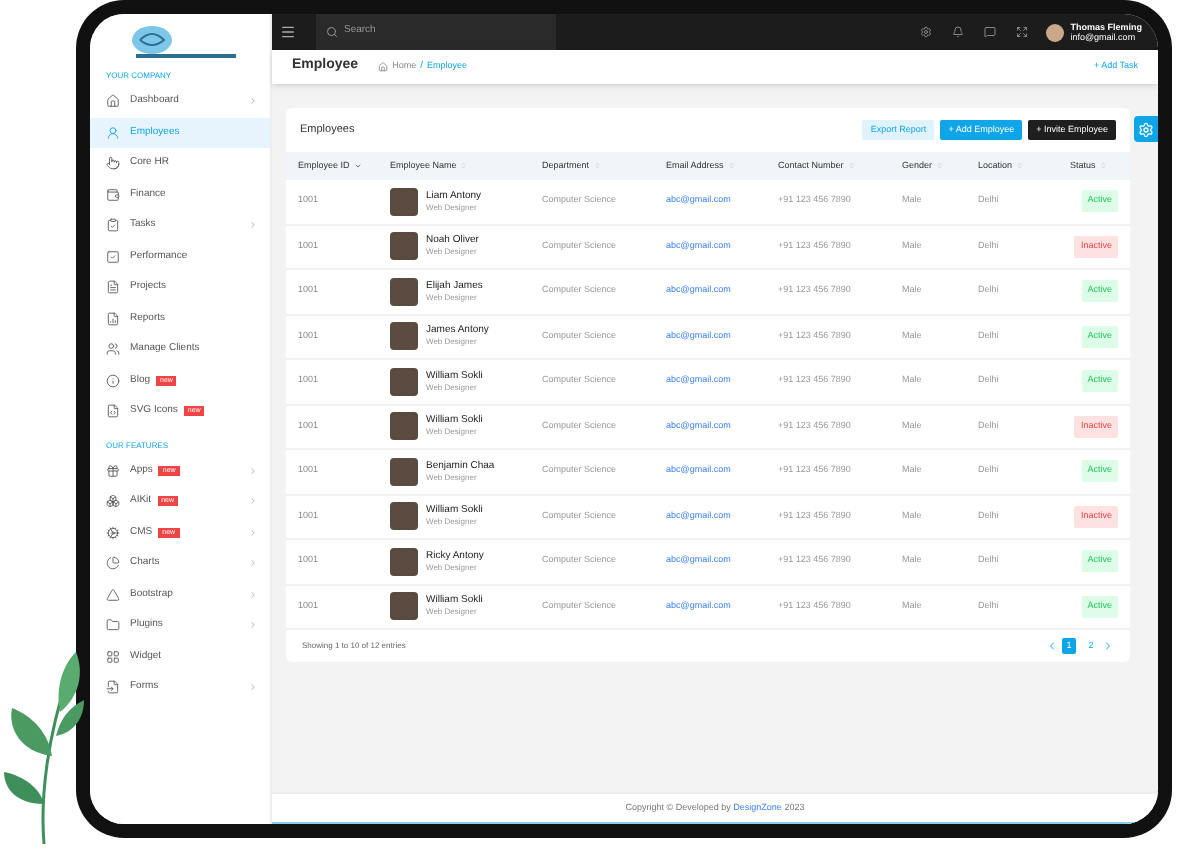 This screenshot has height=848, width=1182. Describe the element at coordinates (113, 318) in the screenshot. I see `report-icon` at that location.